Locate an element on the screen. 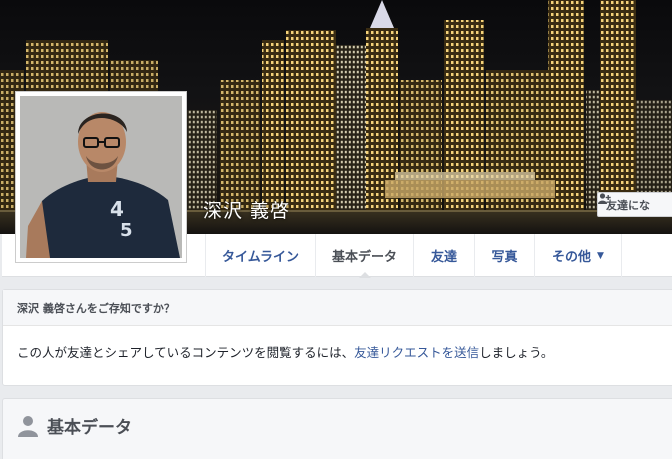 Image resolution: width=672 pixels, height=459 pixels. tab-photos: 写真 is located at coordinates (504, 255).